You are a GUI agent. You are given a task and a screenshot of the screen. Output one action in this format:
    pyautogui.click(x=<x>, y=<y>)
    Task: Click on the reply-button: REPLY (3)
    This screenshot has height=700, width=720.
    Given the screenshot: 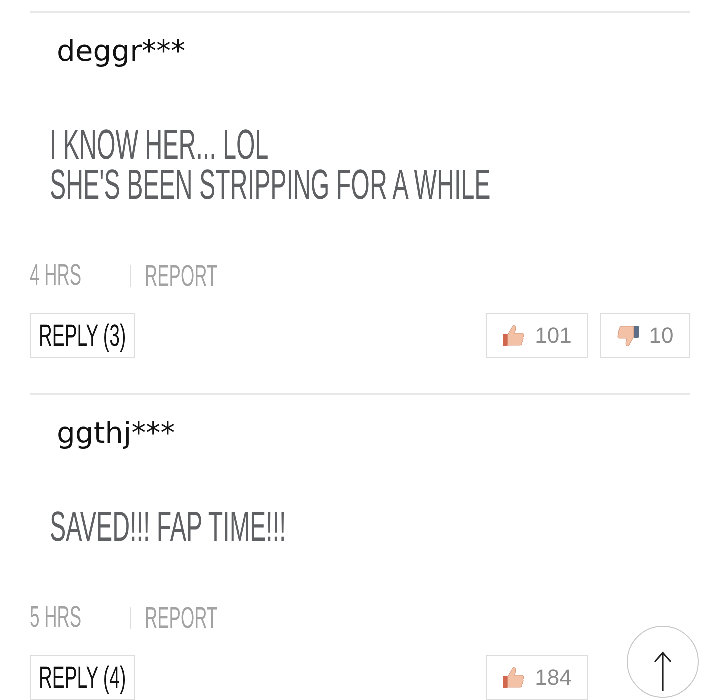 What is the action you would take?
    pyautogui.click(x=83, y=335)
    